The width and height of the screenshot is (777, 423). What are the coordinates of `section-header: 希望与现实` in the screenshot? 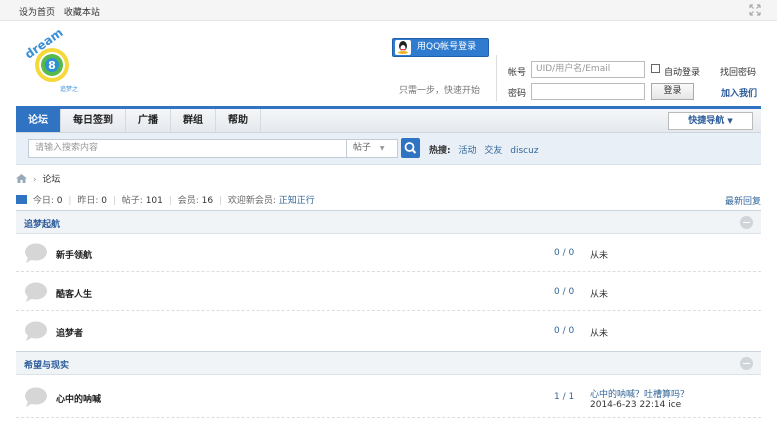 It's located at (388, 363).